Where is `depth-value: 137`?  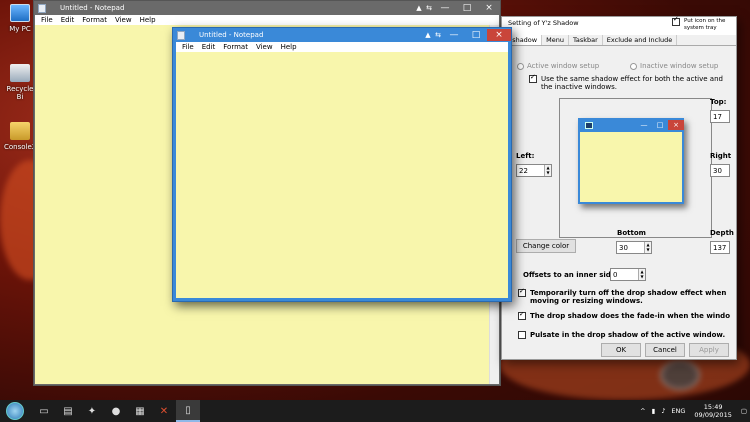
depth-value: 137 is located at coordinates (720, 247).